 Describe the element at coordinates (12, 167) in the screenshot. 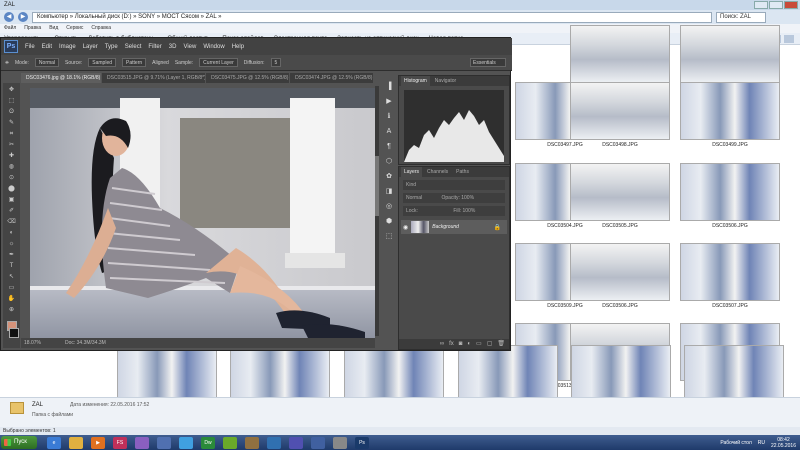

I see `ps-tool-7-icon: ◍` at that location.